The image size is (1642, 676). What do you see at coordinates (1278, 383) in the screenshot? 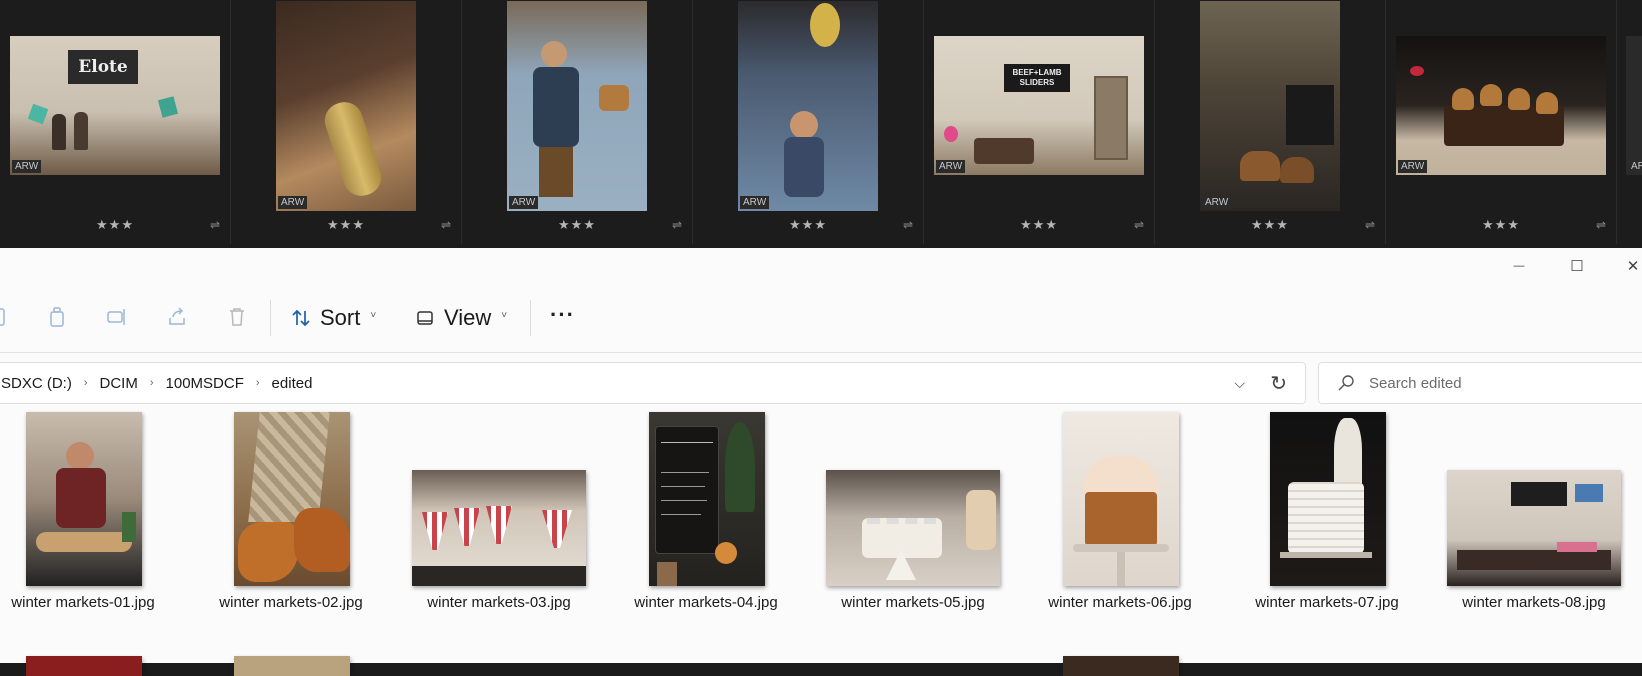
I see `refresh-icon: ↻` at bounding box center [1278, 383].